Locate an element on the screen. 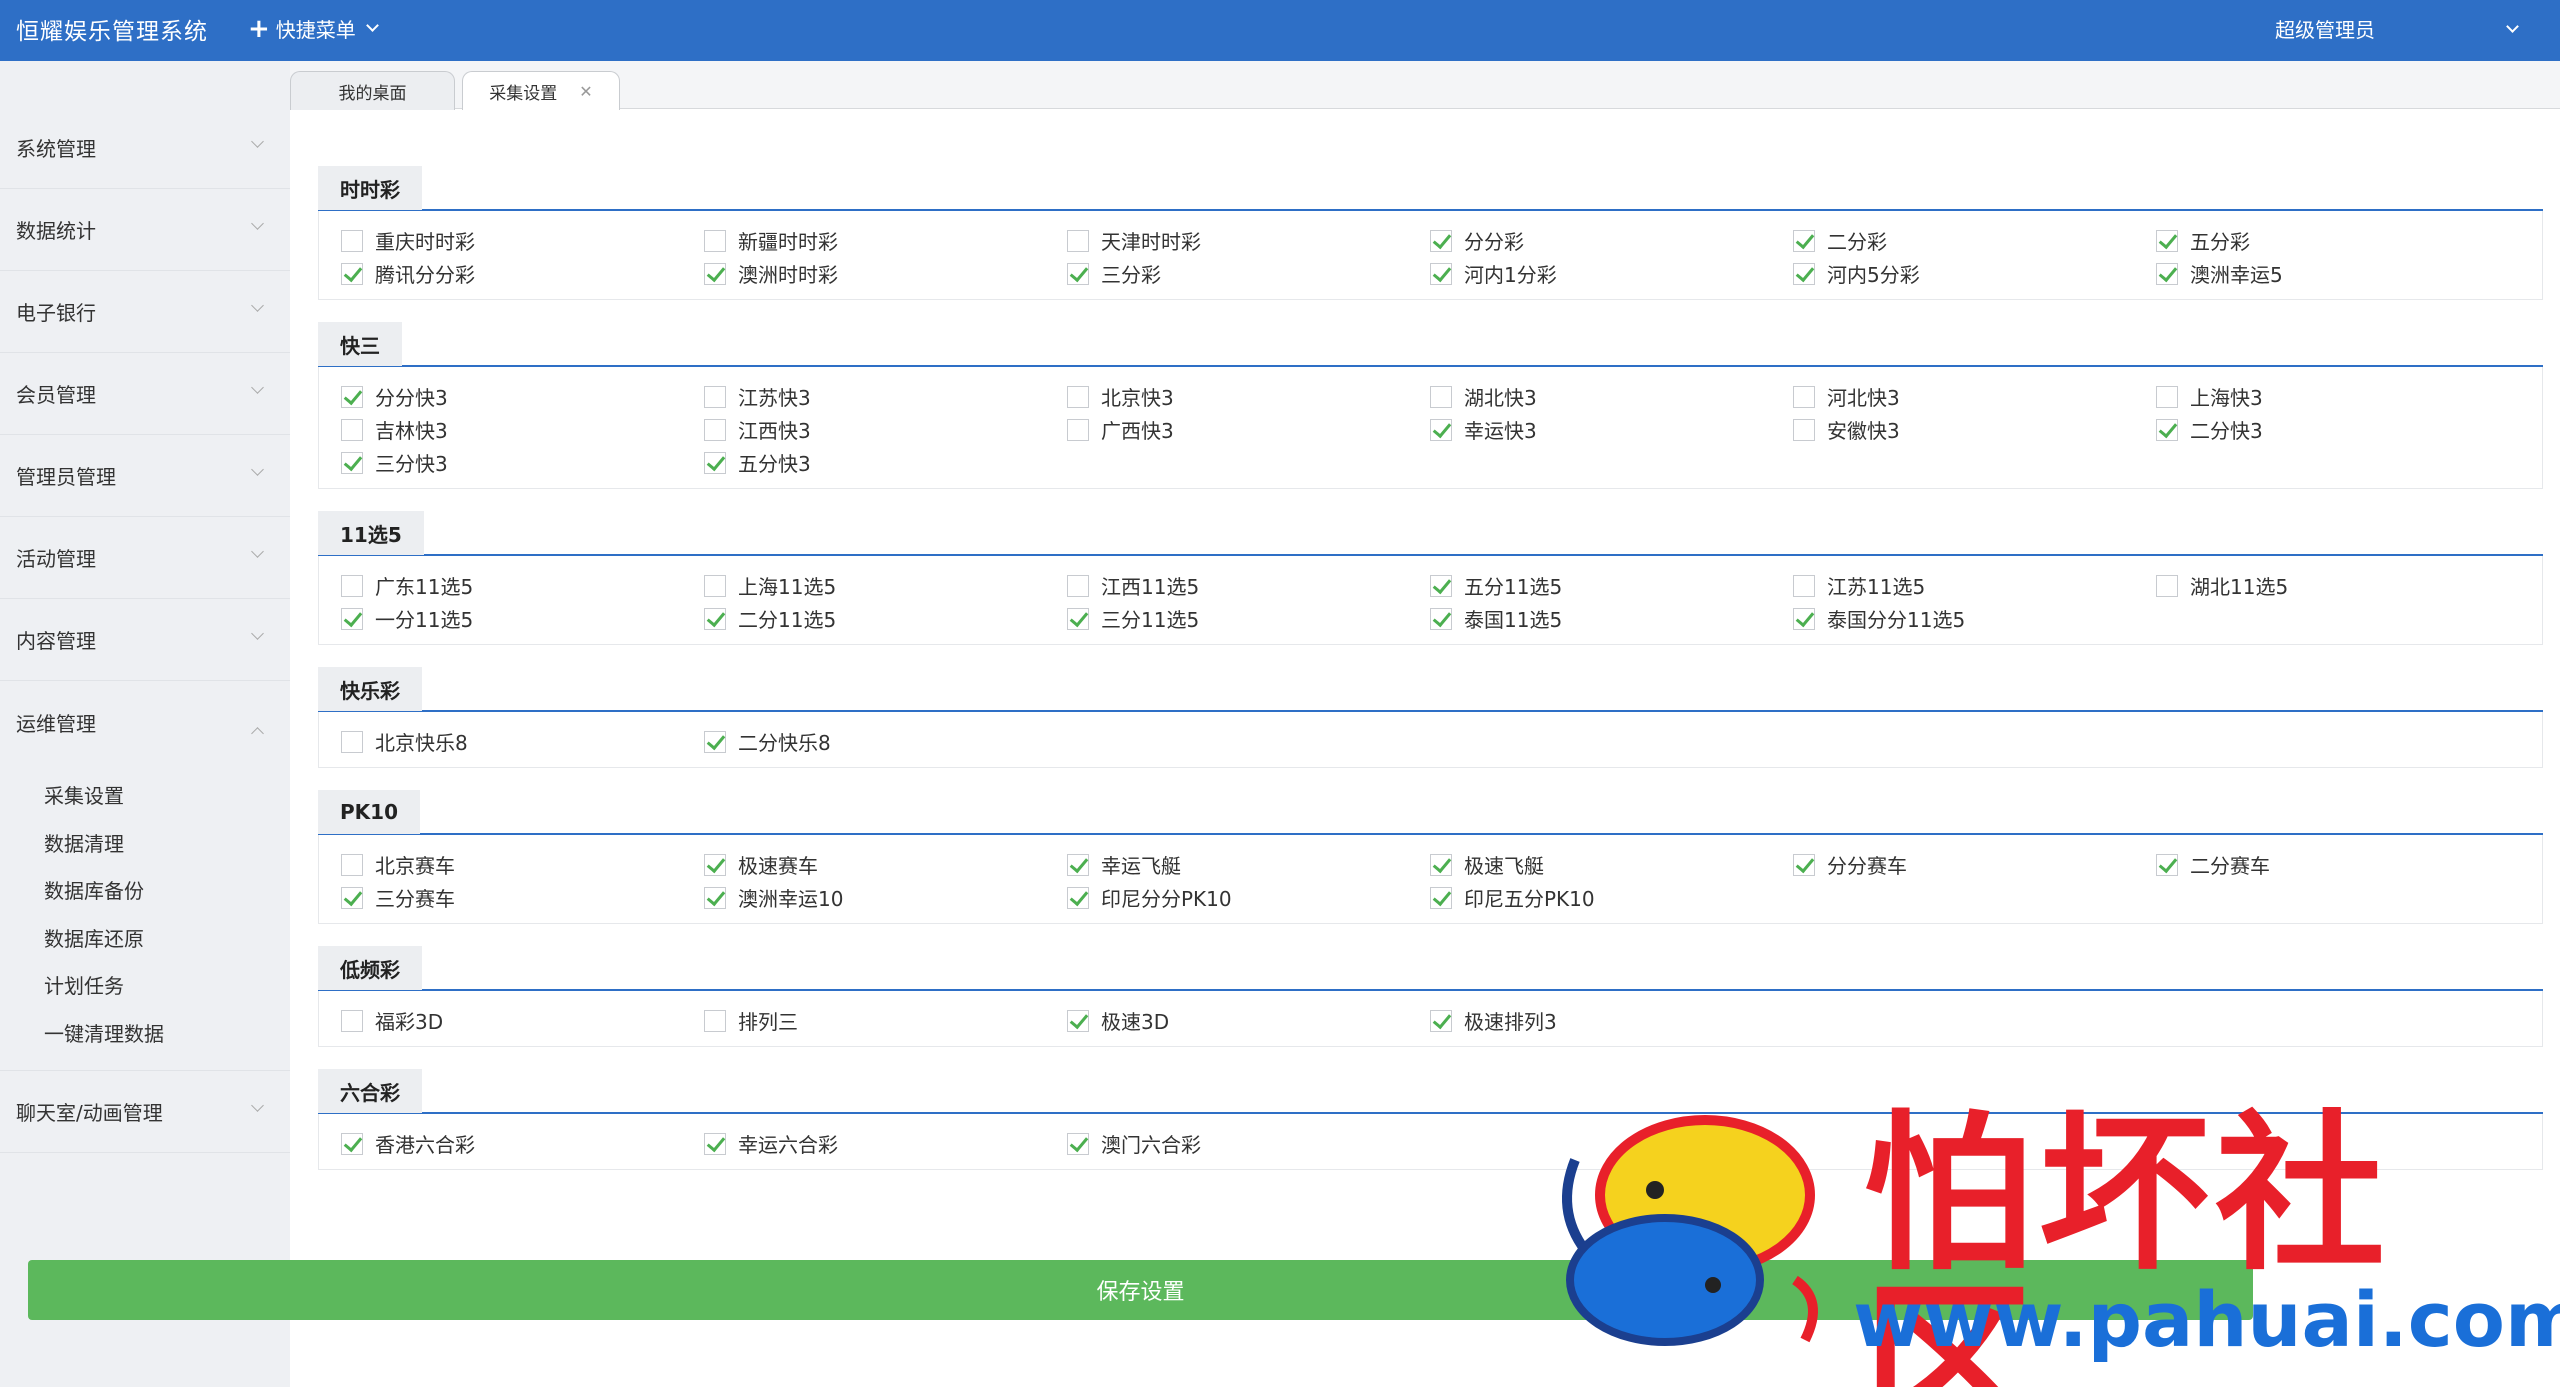  sidebar-item-chatroom: 聊天室/动画管理 is located at coordinates (145, 1112).